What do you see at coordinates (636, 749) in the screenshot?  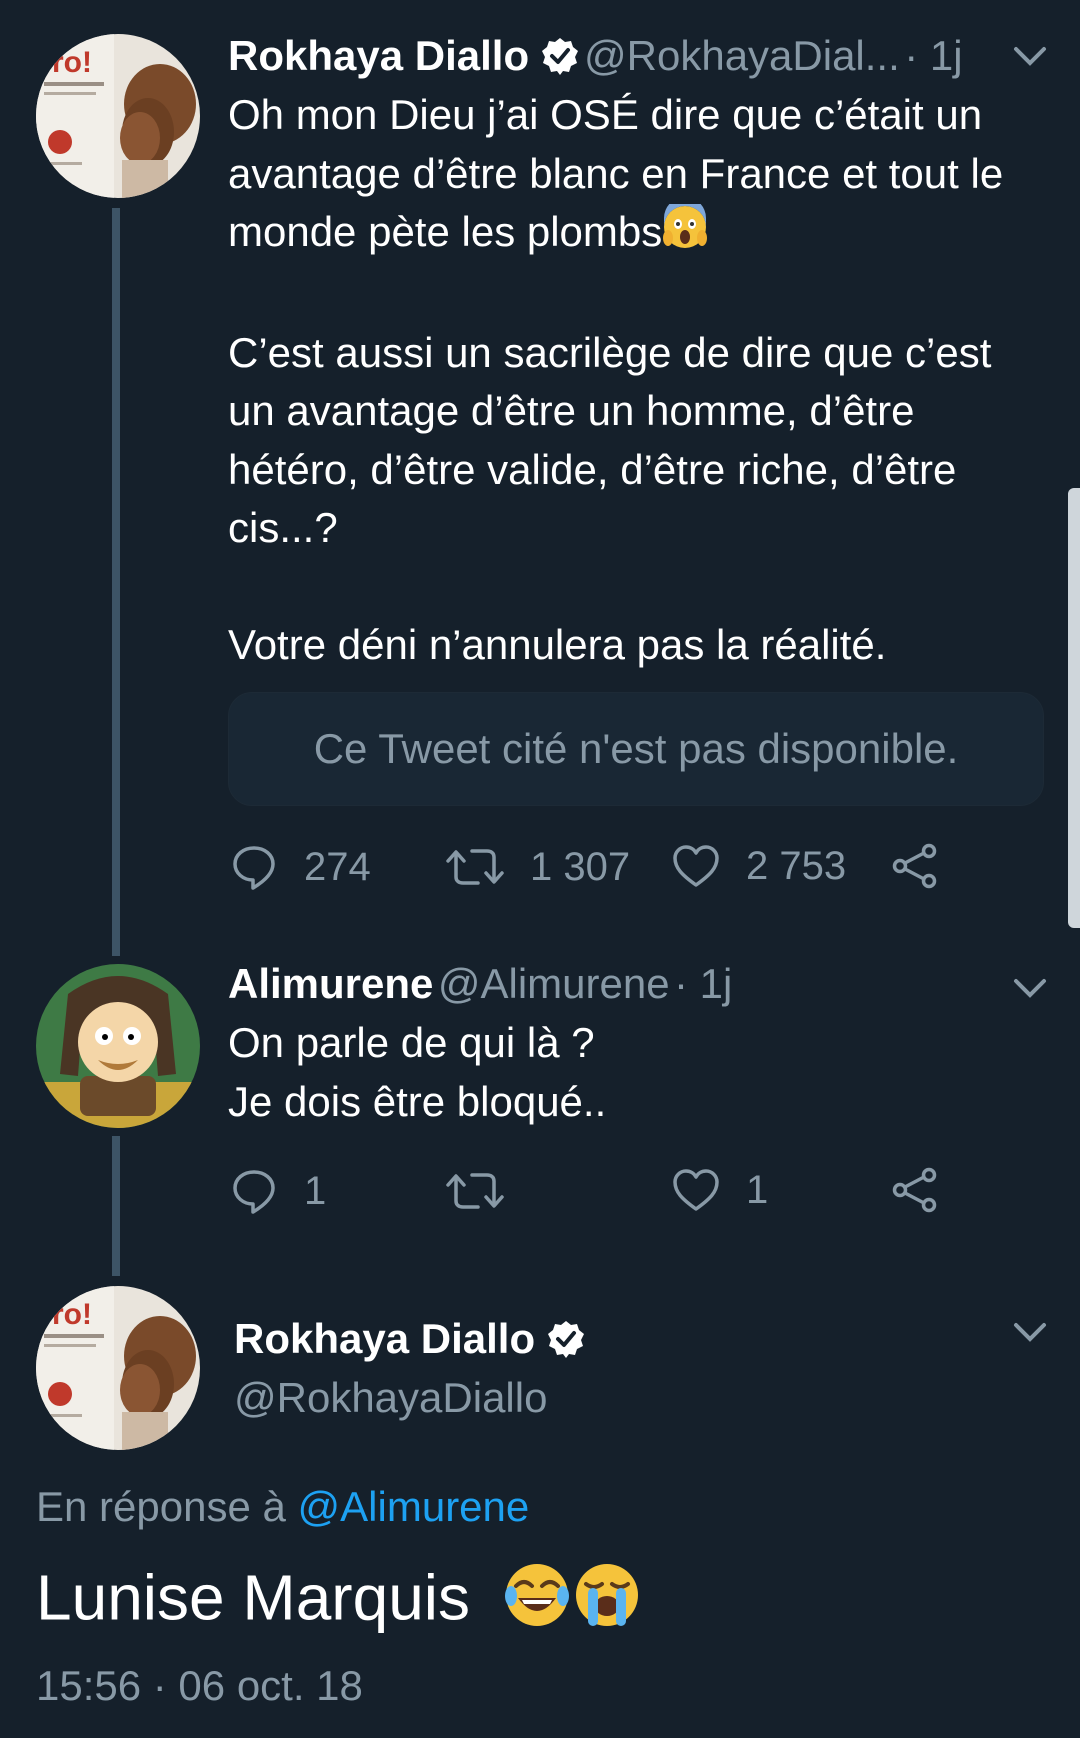 I see `quoted-tweet-unavailable: Ce Tweet cité n'est pas disponible.` at bounding box center [636, 749].